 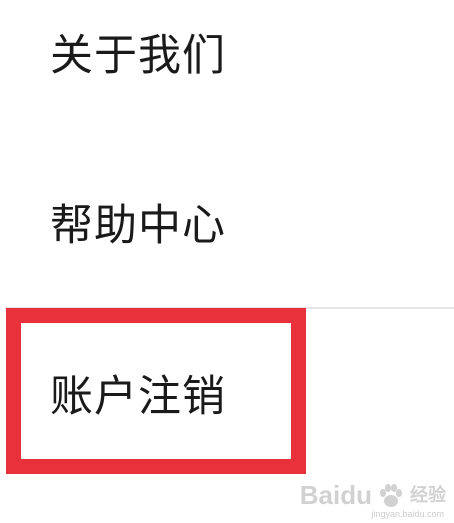 I want to click on menu-item-label: 关于我们, so click(x=138, y=56).